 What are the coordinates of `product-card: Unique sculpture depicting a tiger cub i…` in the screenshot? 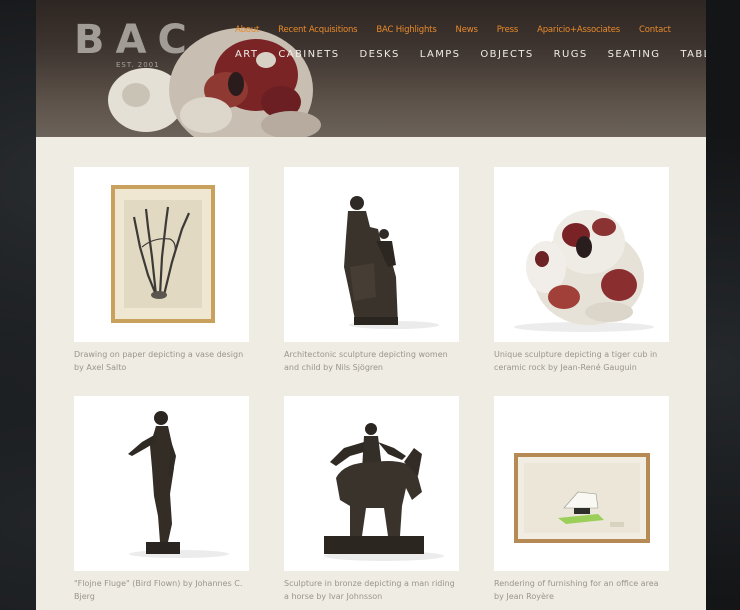 It's located at (581, 281).